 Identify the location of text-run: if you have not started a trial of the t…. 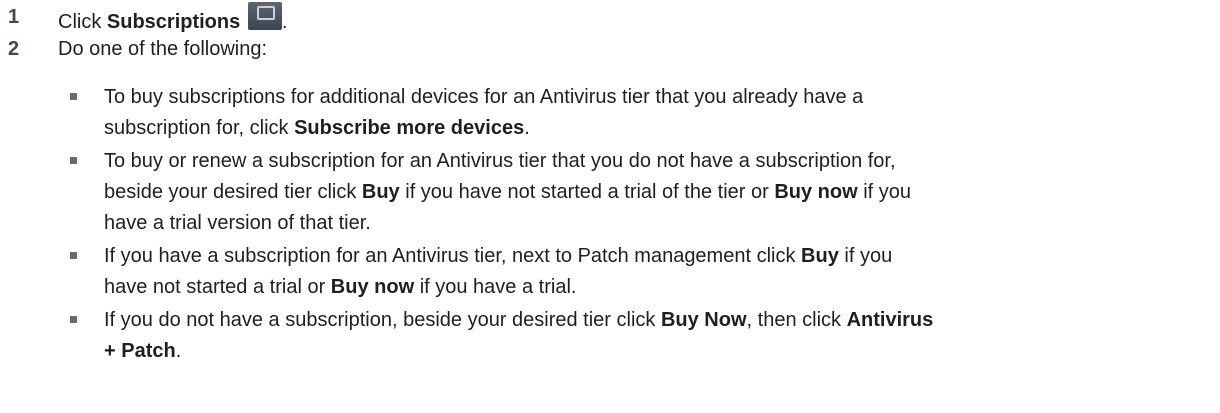
(587, 192).